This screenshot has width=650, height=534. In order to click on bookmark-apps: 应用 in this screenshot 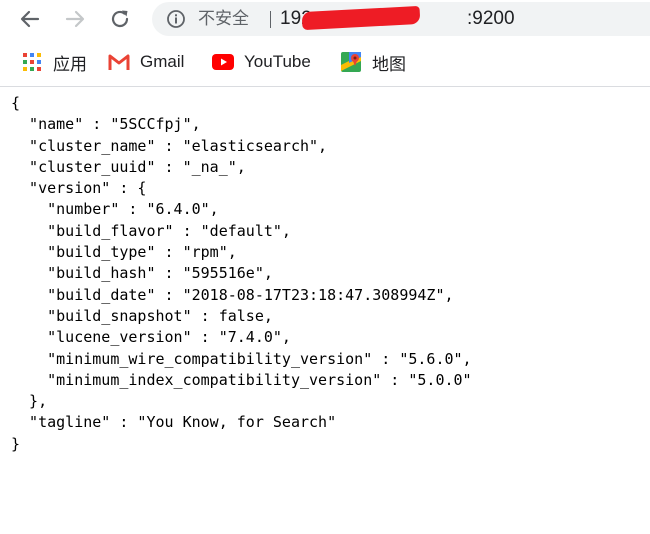, I will do `click(54, 63)`.